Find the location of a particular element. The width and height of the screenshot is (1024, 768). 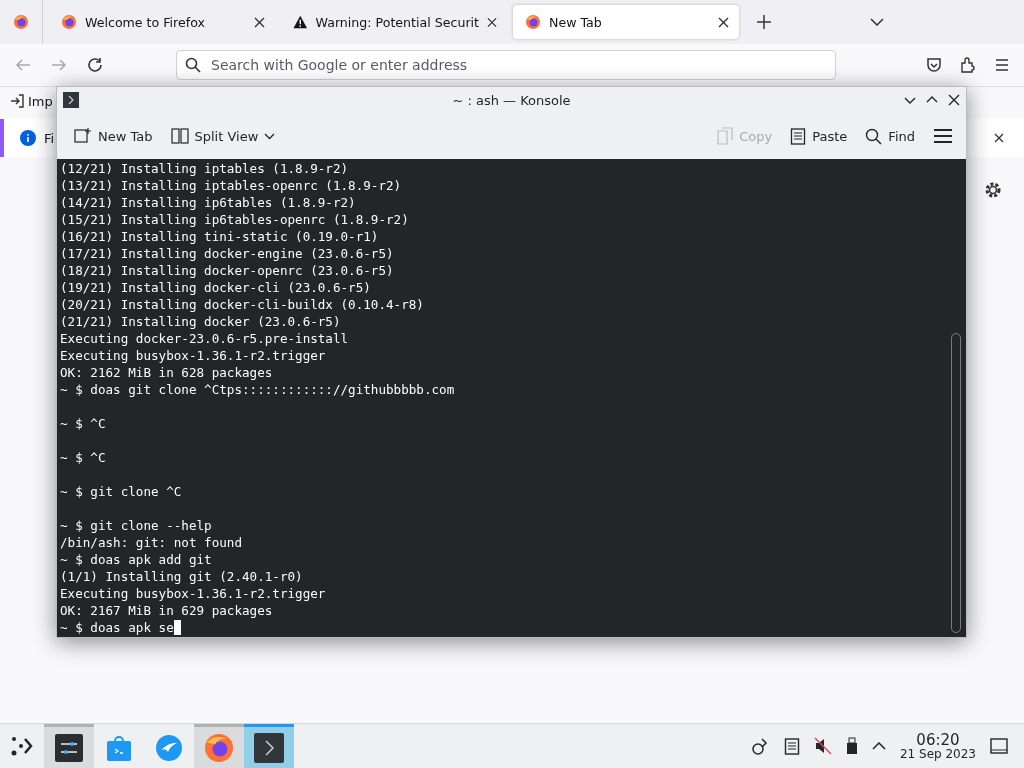

terminal-line: (15/21) Installing ip6tables-openrc (1.8.9-r2) is located at coordinates (235, 219).